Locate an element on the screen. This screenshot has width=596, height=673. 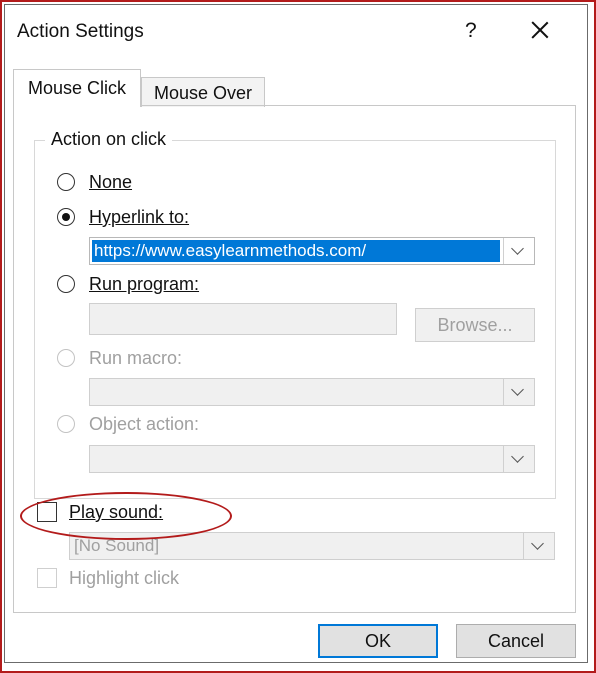
hyperlink-value: https://www.easylearnmethods.com/ is located at coordinates (296, 251).